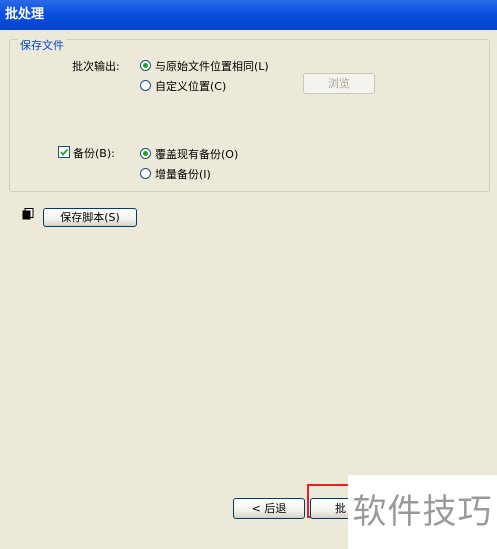 This screenshot has width=497, height=549. Describe the element at coordinates (332, 501) in the screenshot. I see `batch-button-highlight: 批` at that location.